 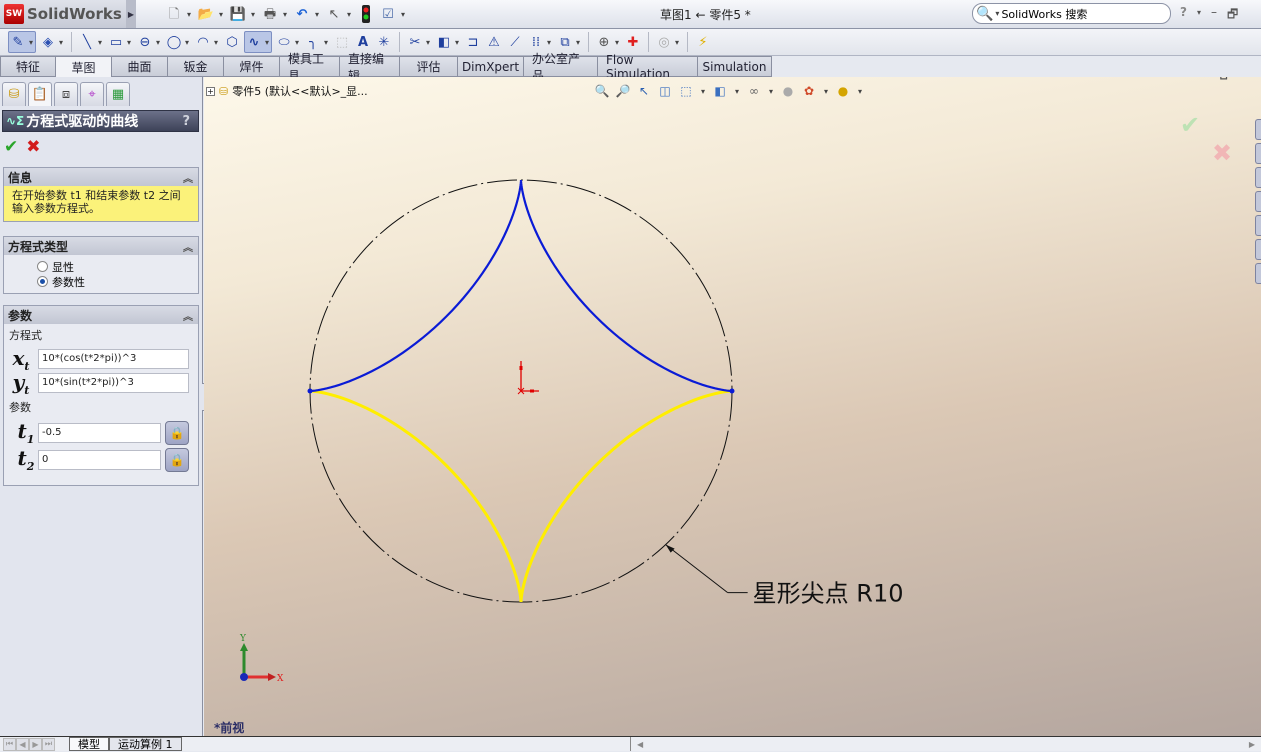 What do you see at coordinates (561, 67) in the screenshot?
I see `tab-office-products: 办公室产品` at bounding box center [561, 67].